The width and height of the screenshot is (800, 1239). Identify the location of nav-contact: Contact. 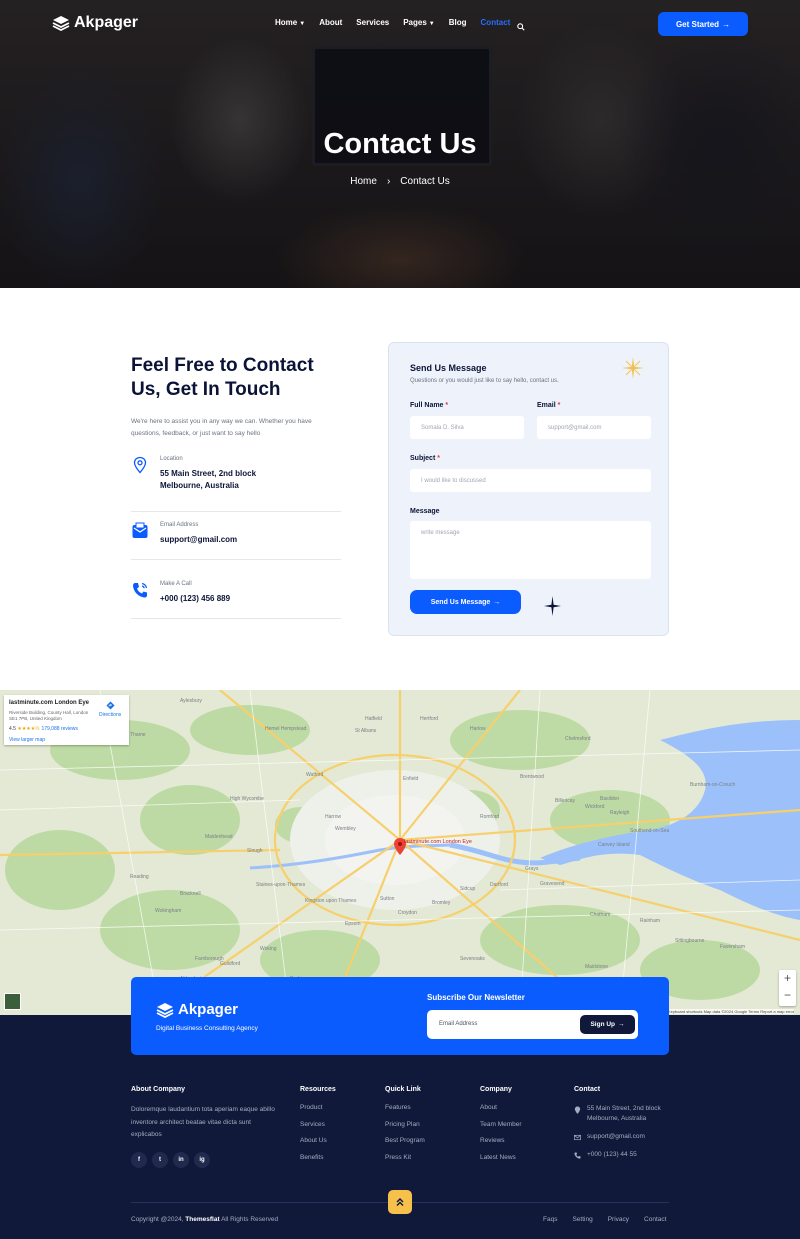
(496, 22).